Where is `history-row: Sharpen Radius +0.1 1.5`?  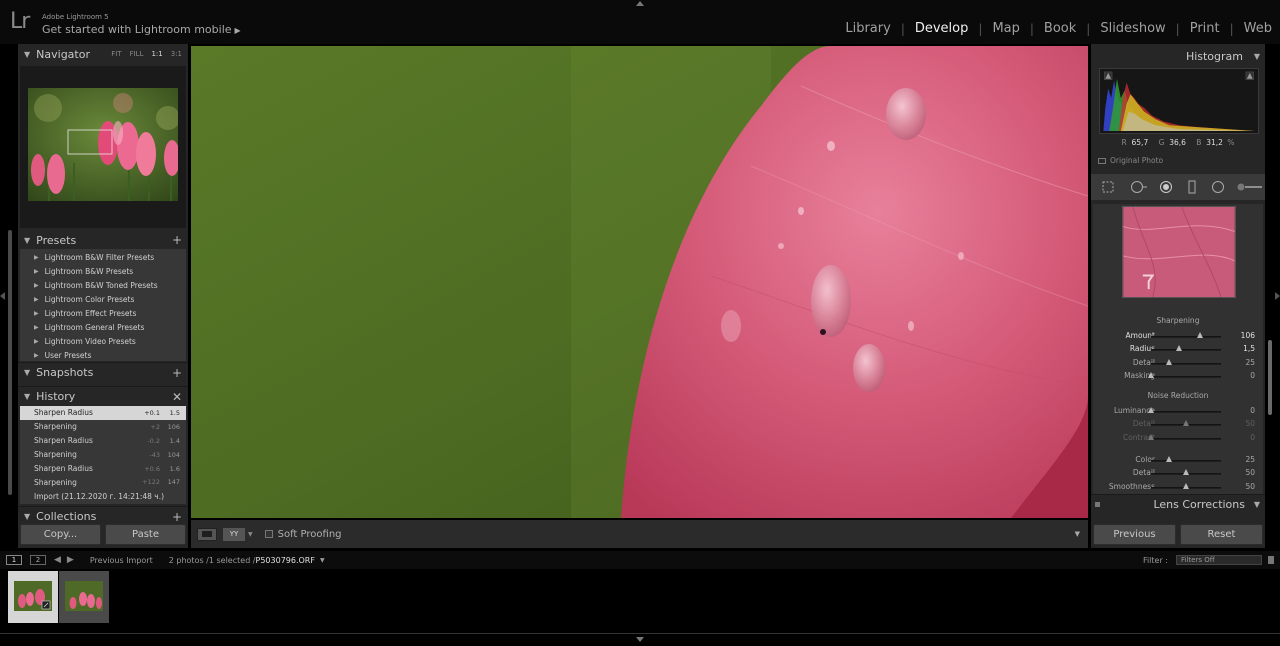 history-row: Sharpen Radius +0.1 1.5 is located at coordinates (103, 413).